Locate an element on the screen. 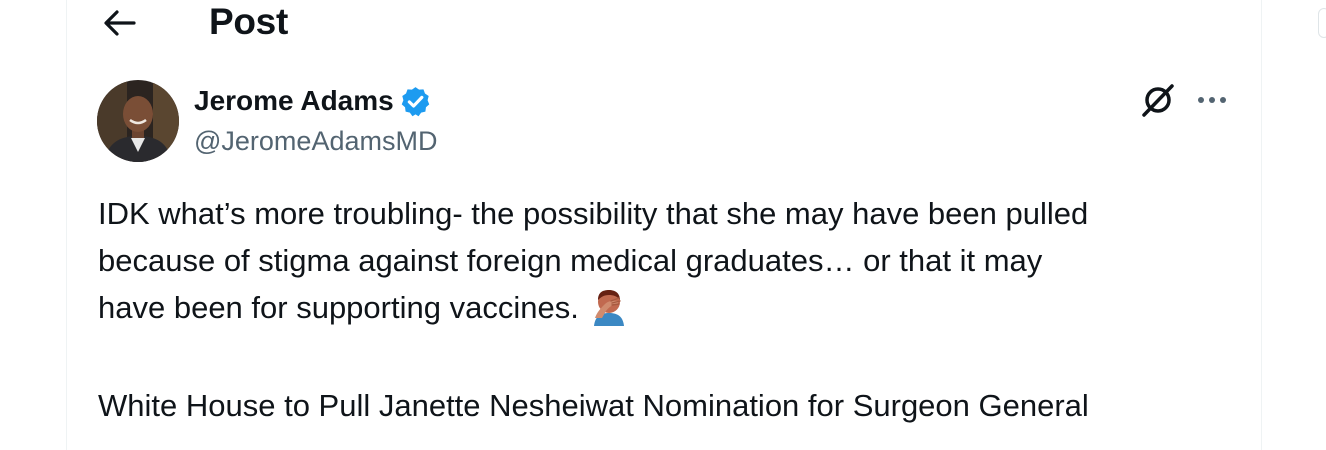 The height and width of the screenshot is (450, 1326). avatar-image is located at coordinates (138, 121).